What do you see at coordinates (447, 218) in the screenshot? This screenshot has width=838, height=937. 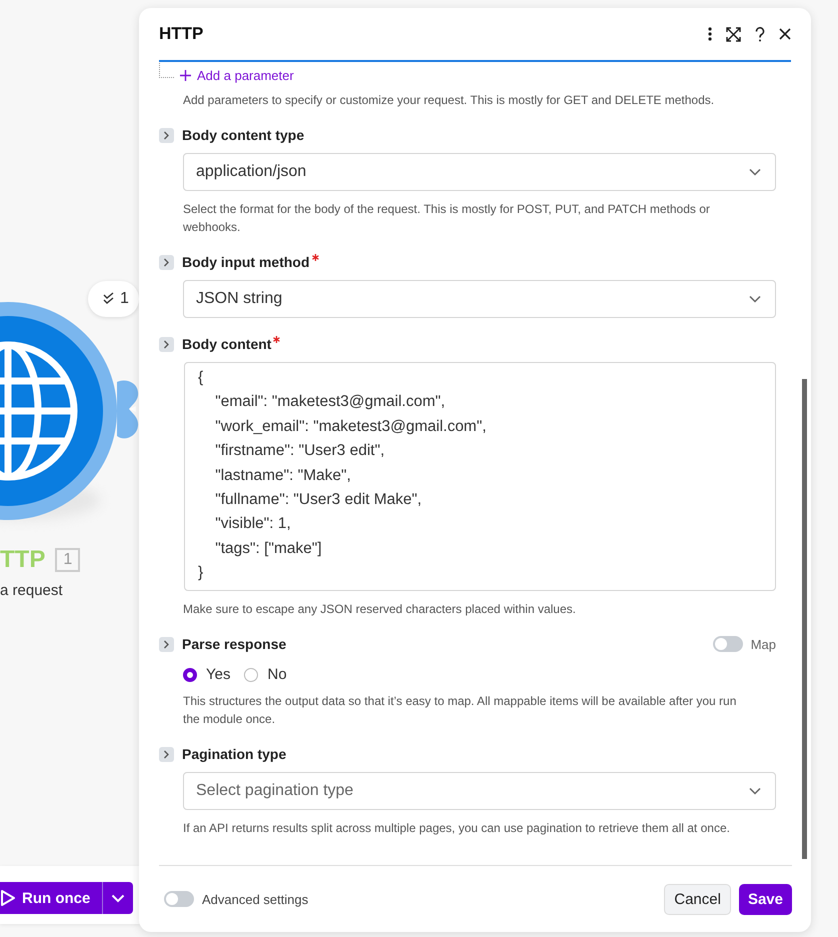 I see `field-hint: Select the format for the body of the request. This is mostly for POST, PUT, and PATCH methods or webhooks.` at bounding box center [447, 218].